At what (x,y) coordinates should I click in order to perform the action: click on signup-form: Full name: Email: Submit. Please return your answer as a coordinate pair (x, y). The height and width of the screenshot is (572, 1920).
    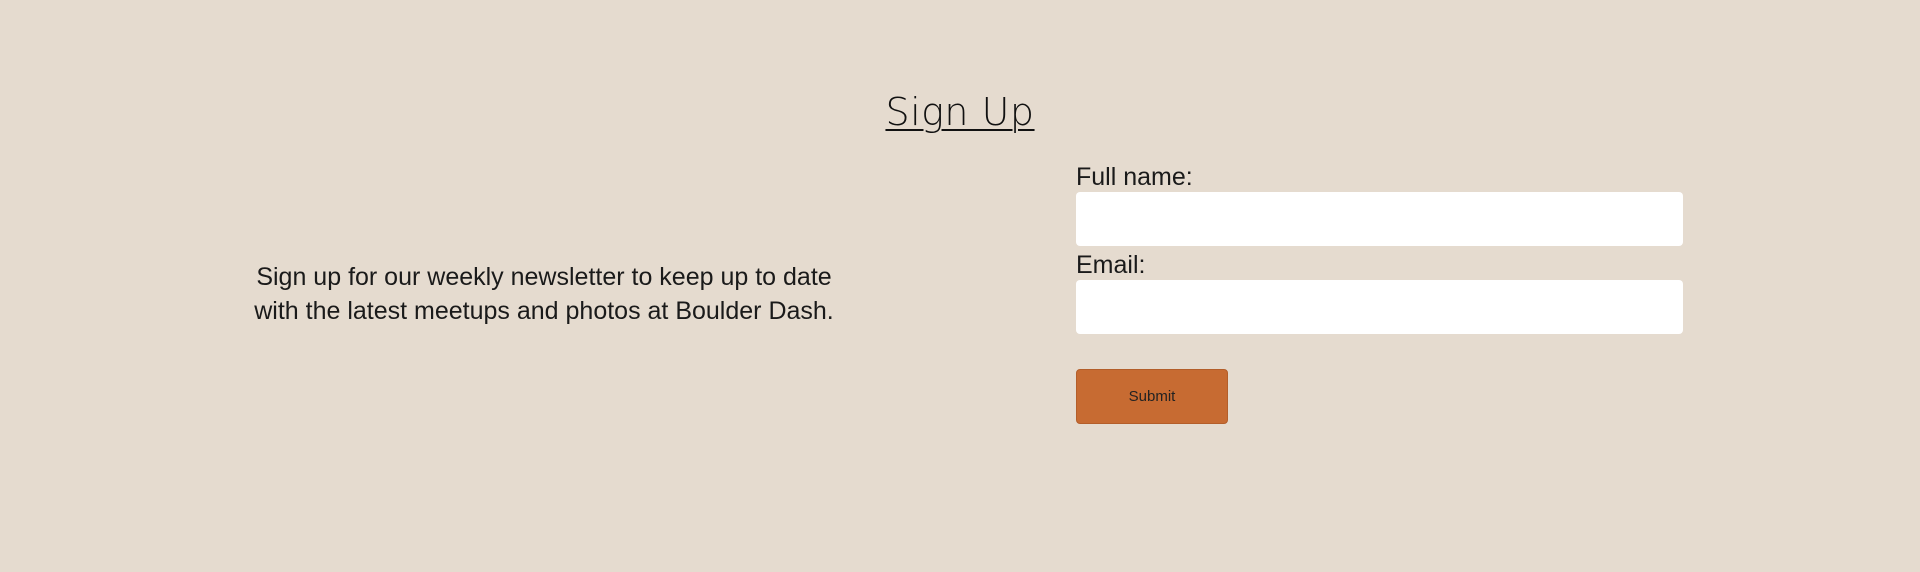
    Looking at the image, I should click on (1379, 293).